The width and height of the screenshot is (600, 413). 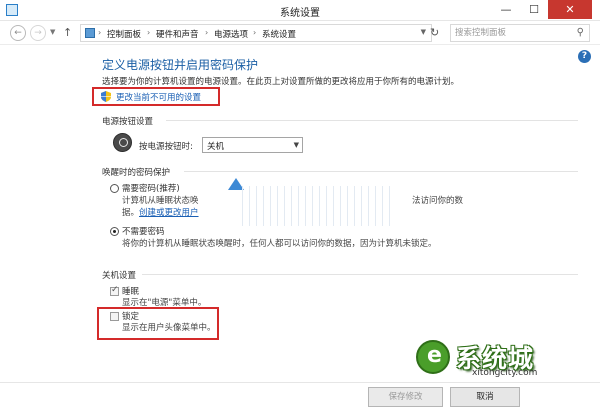 I want to click on logo-emblem-icon, so click(x=433, y=357).